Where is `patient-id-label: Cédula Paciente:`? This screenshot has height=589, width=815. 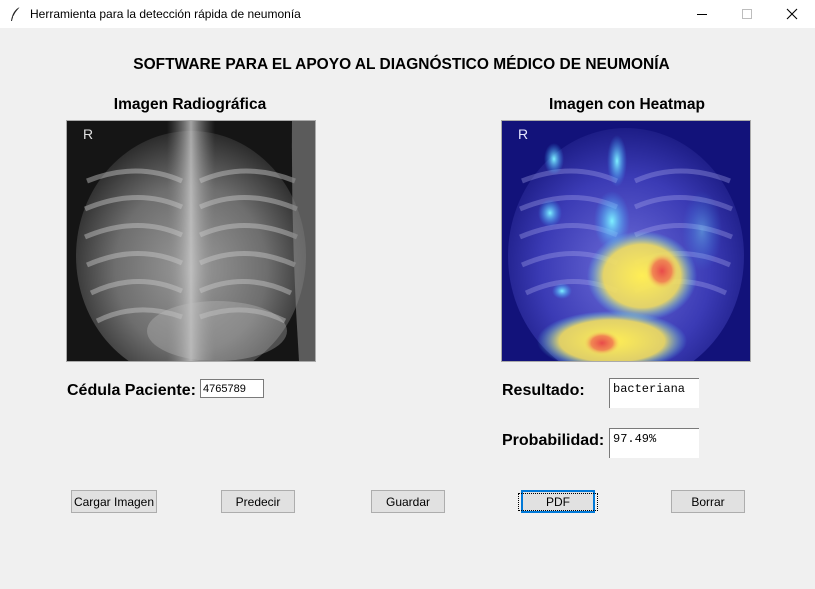
patient-id-label: Cédula Paciente: is located at coordinates (131, 390).